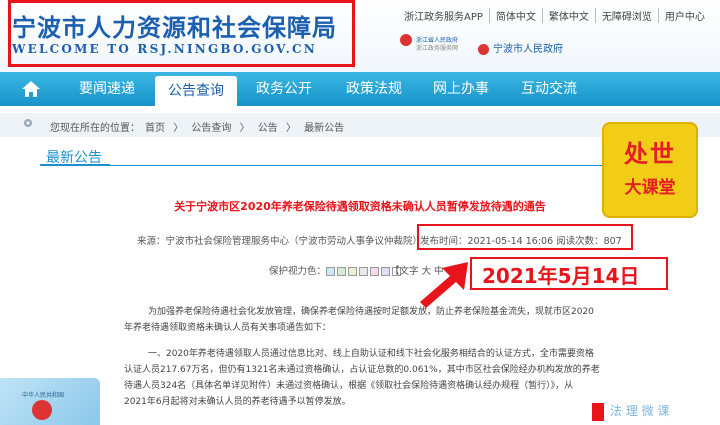  Describe the element at coordinates (284, 89) in the screenshot. I see `nav-item-open-government: 政务公开` at that location.